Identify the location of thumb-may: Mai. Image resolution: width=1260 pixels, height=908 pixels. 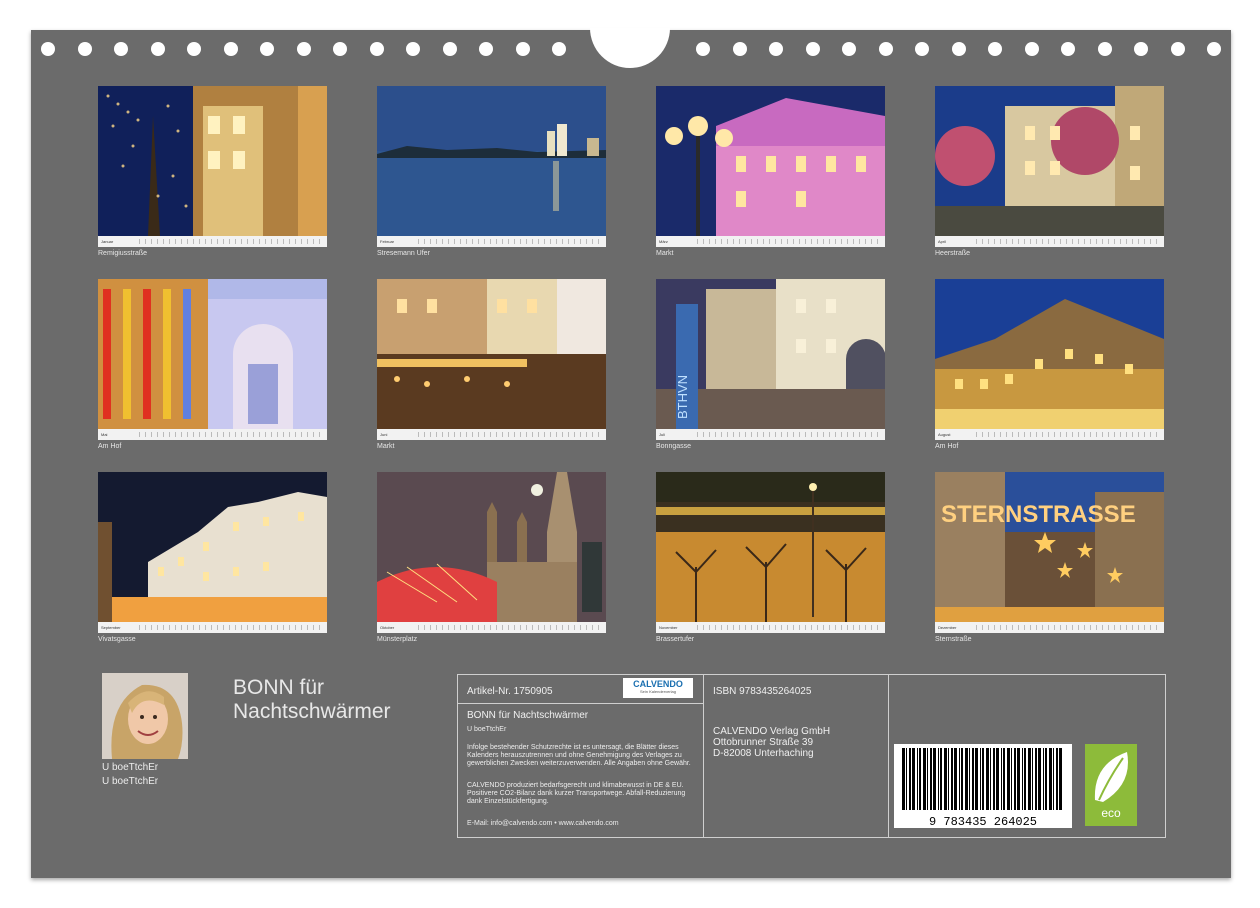
(212, 359).